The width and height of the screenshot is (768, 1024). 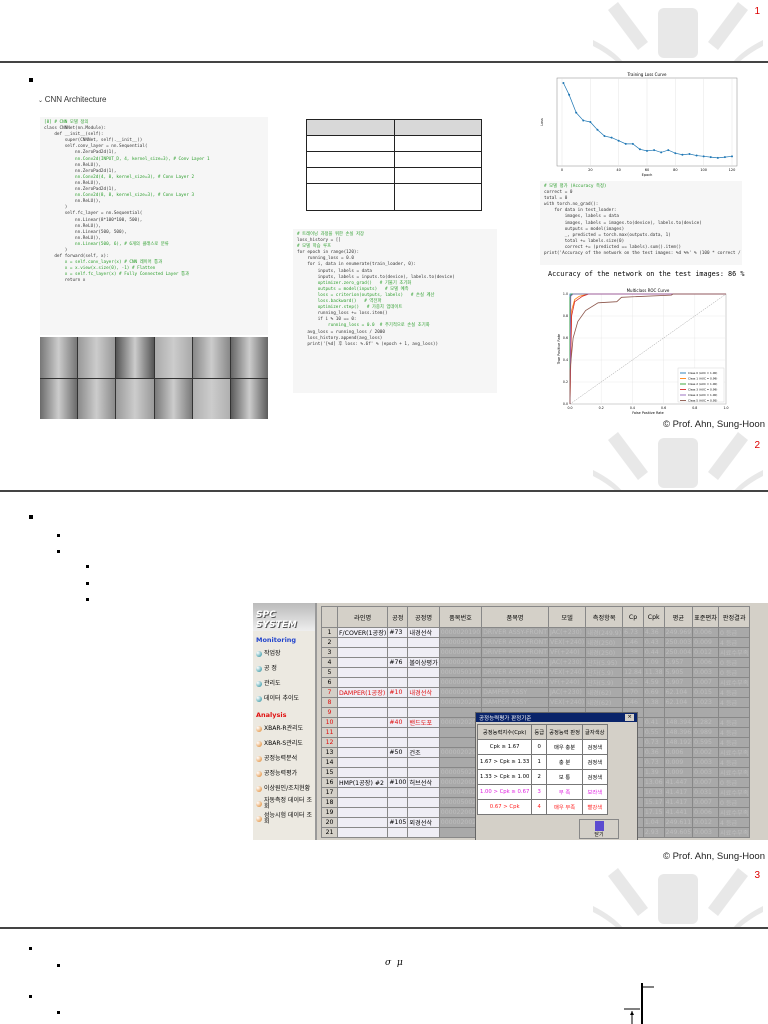 What do you see at coordinates (284, 698) in the screenshot?
I see `spc-menu-item: 데이터 추이도` at bounding box center [284, 698].